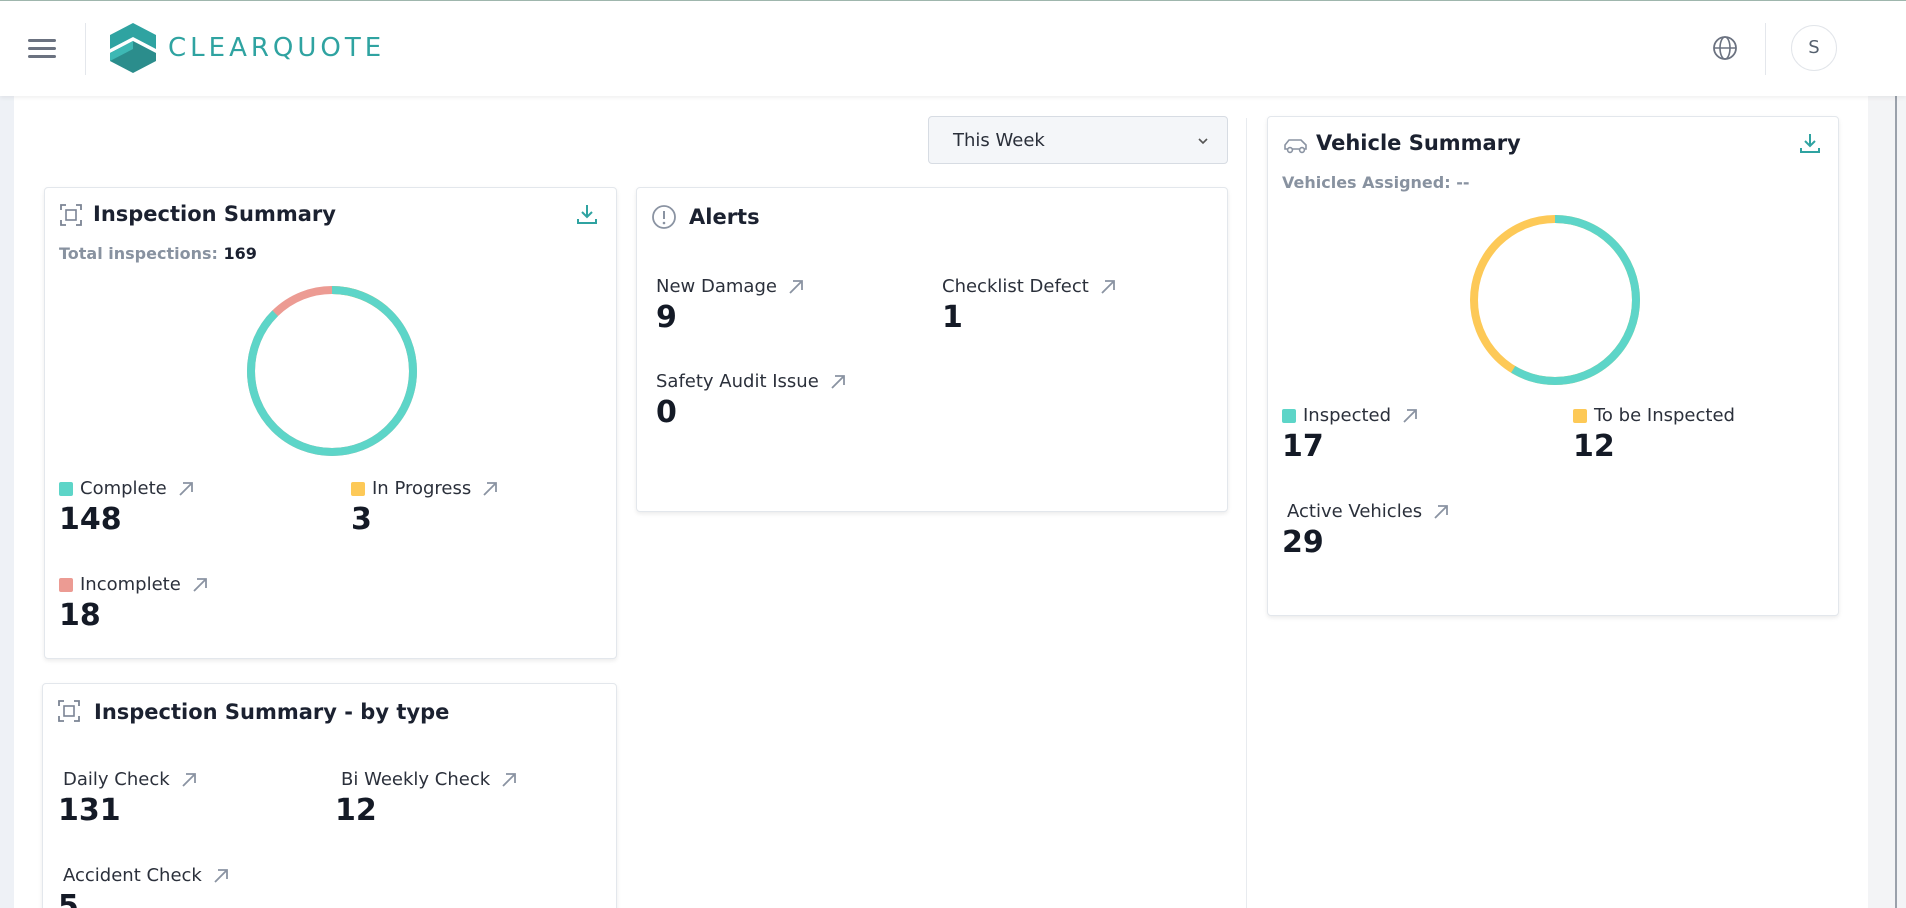 The height and width of the screenshot is (908, 1906). I want to click on metric-accident-check: Accident Check 5, so click(144, 886).